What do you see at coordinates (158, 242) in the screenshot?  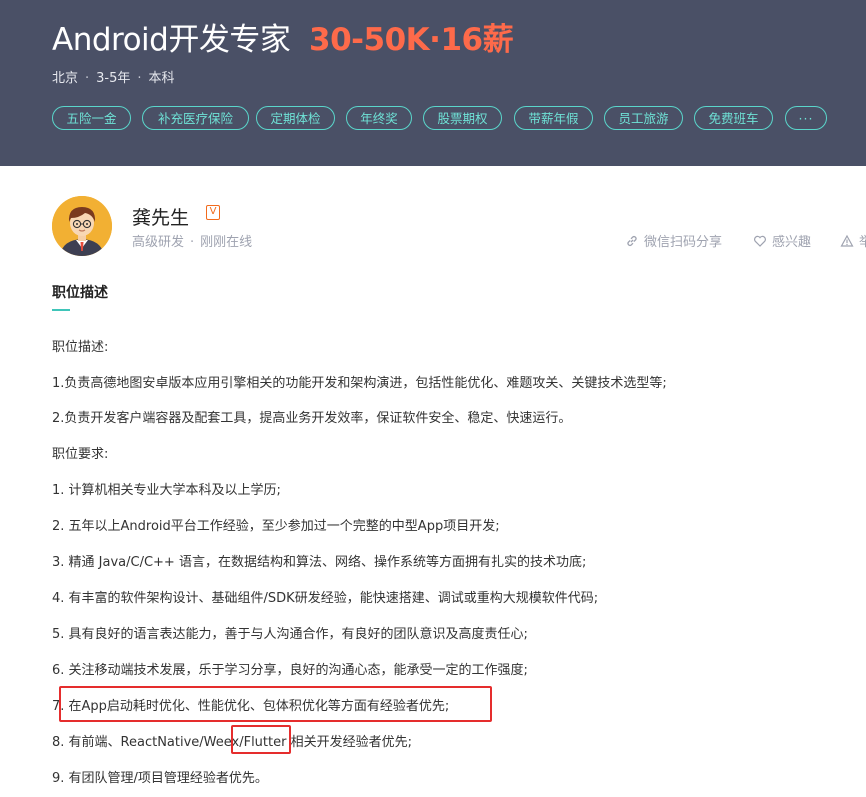 I see `recruiter-title: 高级研发` at bounding box center [158, 242].